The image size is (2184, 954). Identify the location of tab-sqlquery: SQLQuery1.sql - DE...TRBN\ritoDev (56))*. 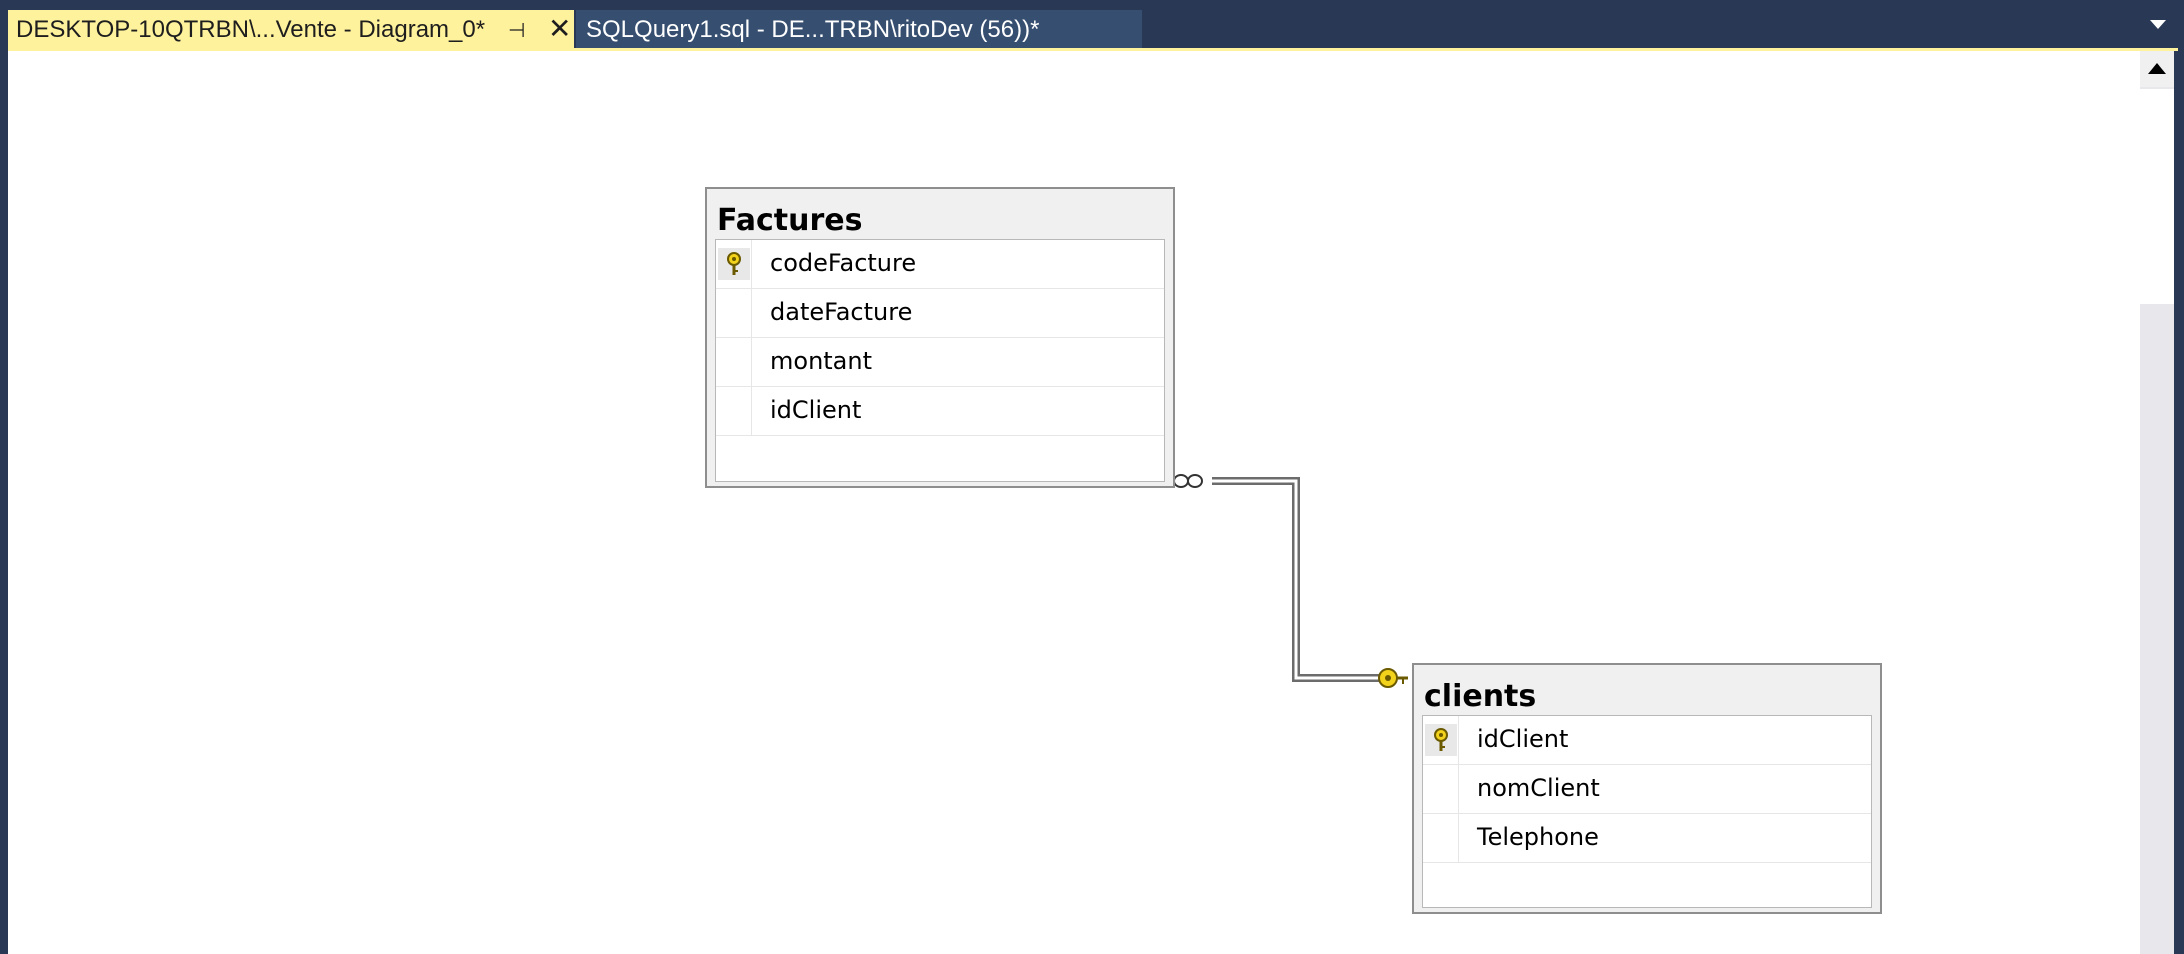
(859, 30).